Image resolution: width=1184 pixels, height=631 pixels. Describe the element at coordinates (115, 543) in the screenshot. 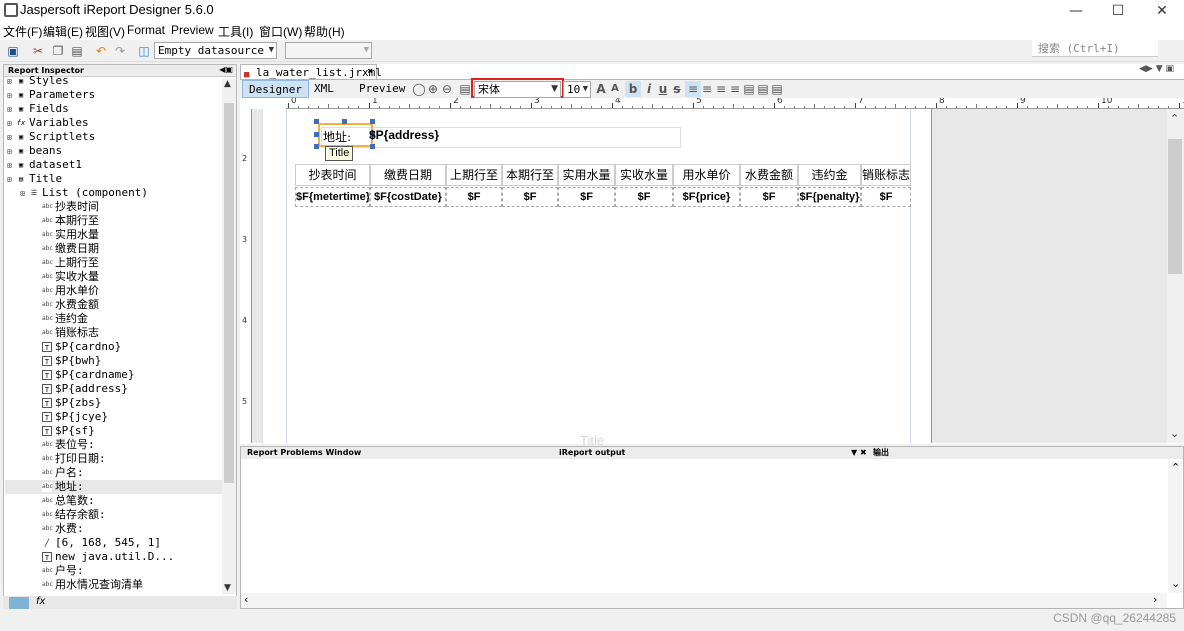

I see `inspector-item: ╱ [6, 168, 545, 1]` at that location.